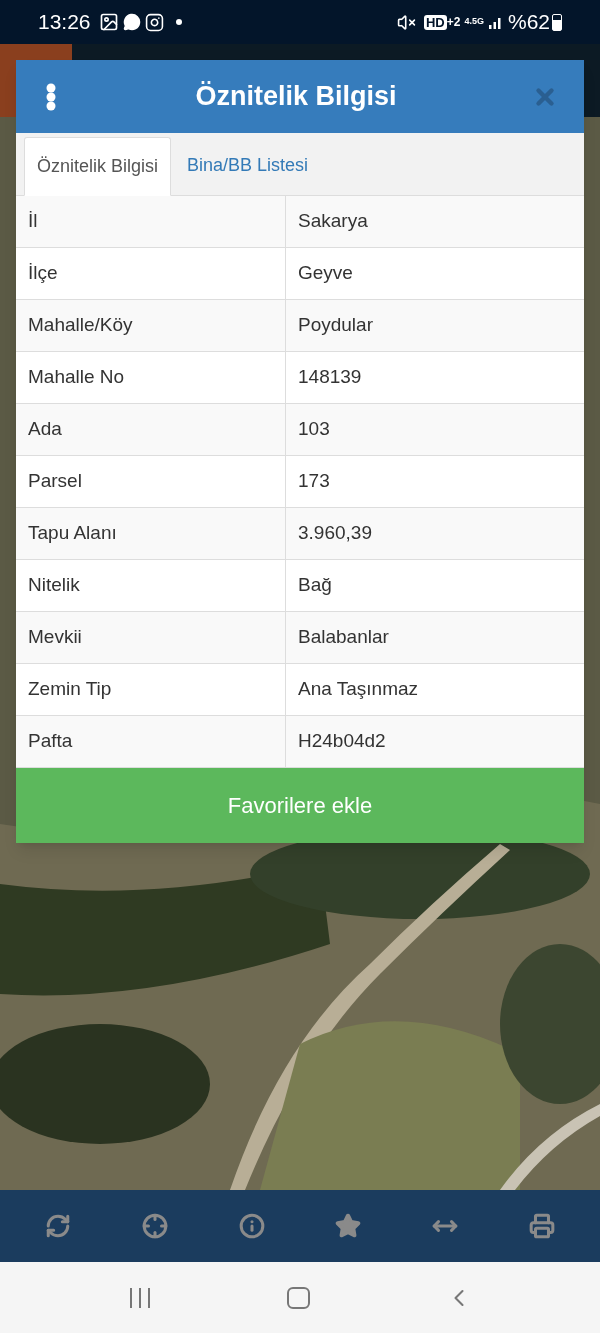 The width and height of the screenshot is (600, 1333). What do you see at coordinates (155, 1226) in the screenshot?
I see `crosshair-icon` at bounding box center [155, 1226].